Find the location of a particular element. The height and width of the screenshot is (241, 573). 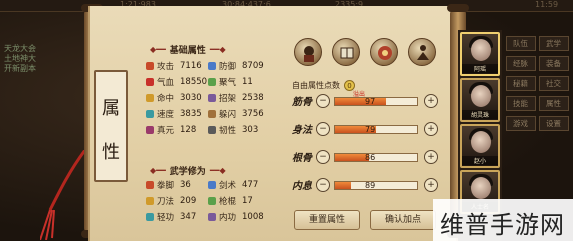

side-menu-item: 属性 is located at coordinates (554, 103).